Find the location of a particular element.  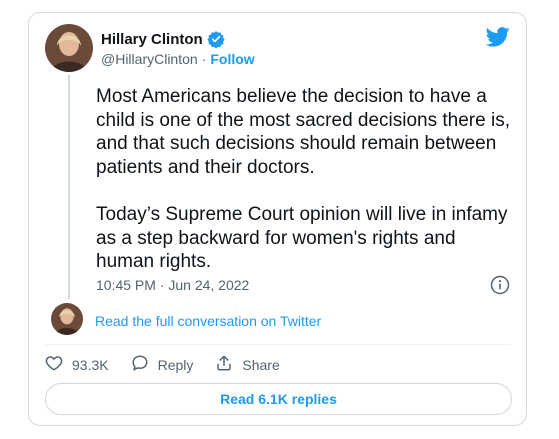

author-handle-row: @HillaryClinton · Follow is located at coordinates (178, 59).